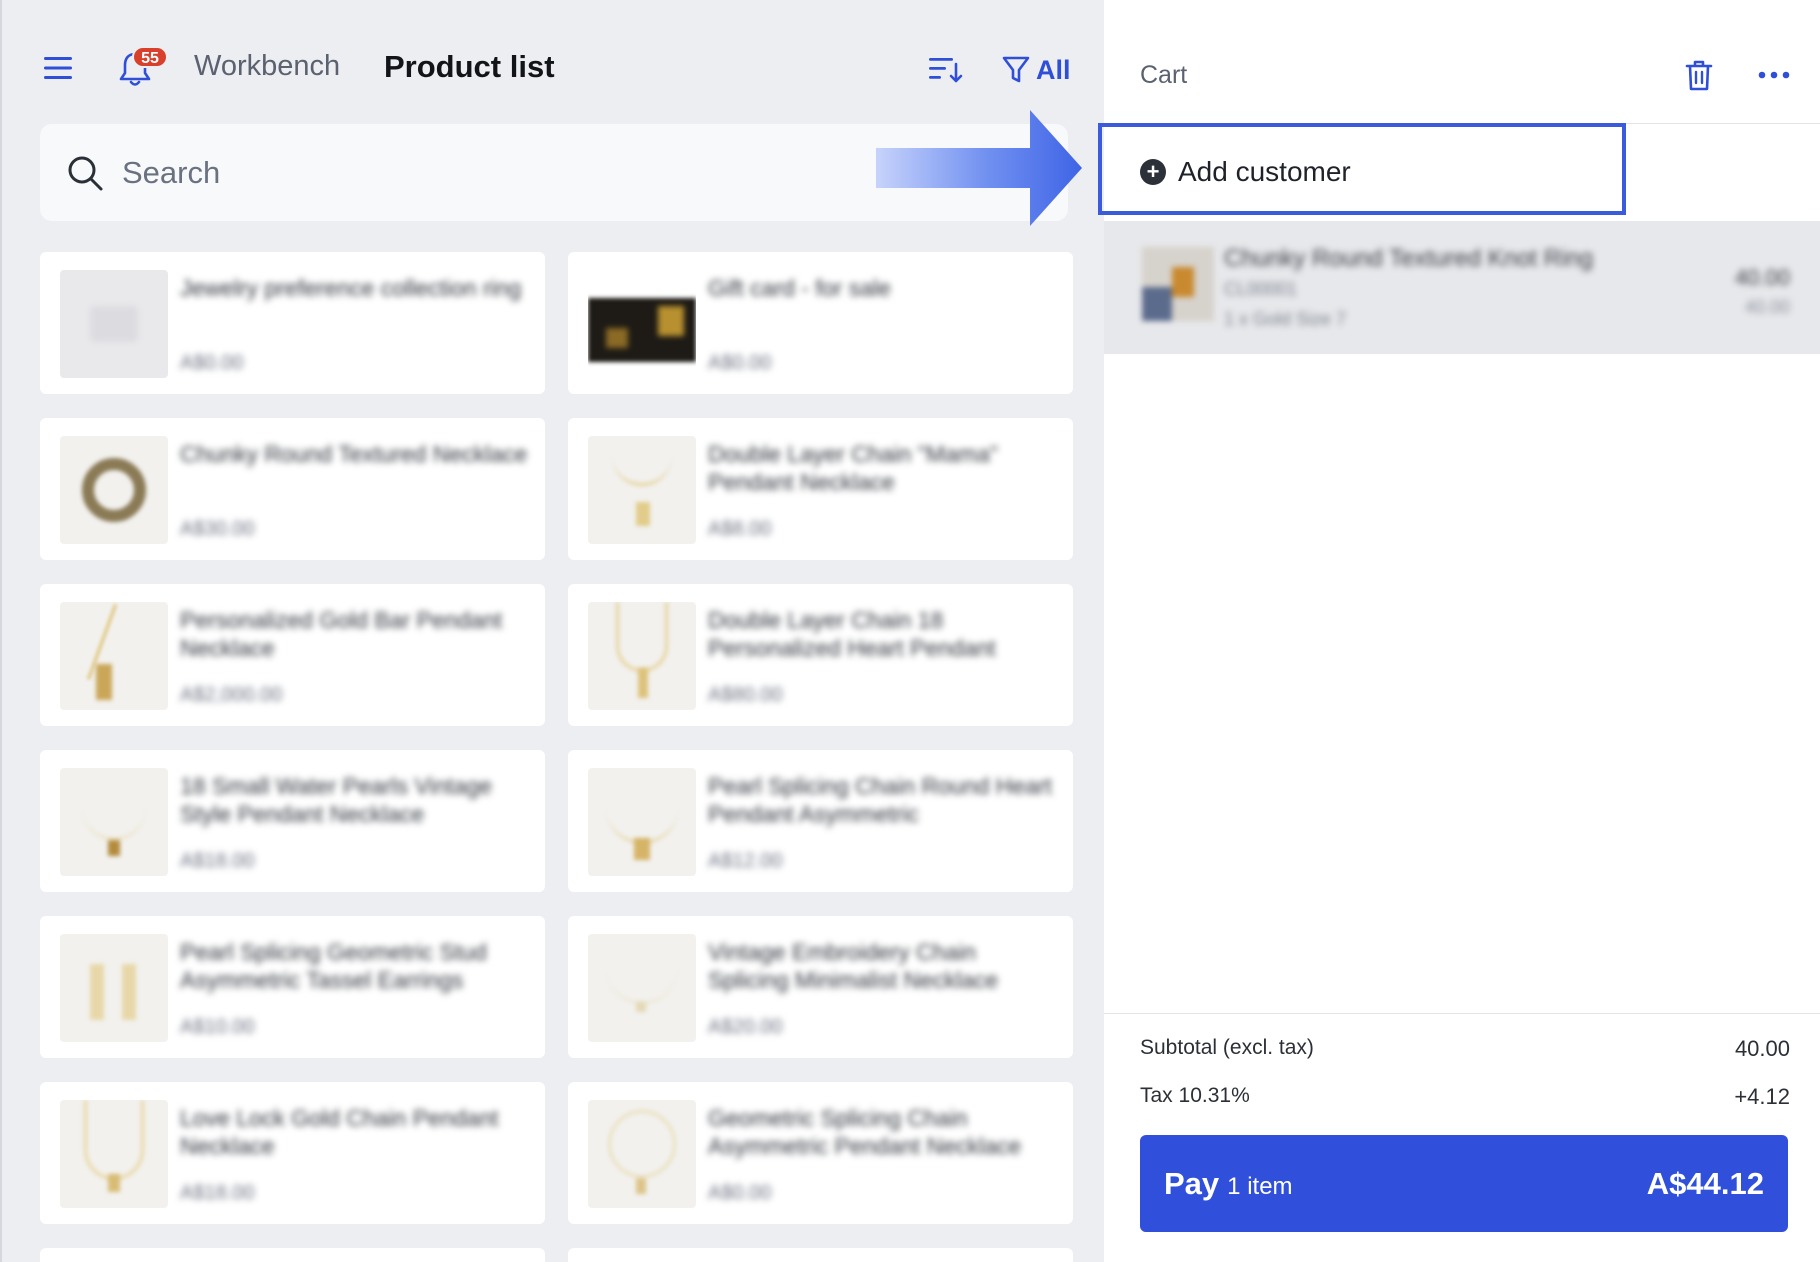 The width and height of the screenshot is (1820, 1262). I want to click on product-price: A$12.00, so click(745, 861).